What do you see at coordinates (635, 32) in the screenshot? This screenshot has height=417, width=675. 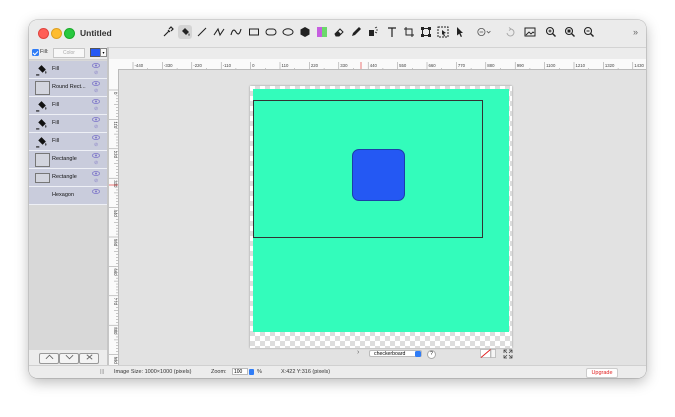 I see `toolbar-overflow-button: »` at bounding box center [635, 32].